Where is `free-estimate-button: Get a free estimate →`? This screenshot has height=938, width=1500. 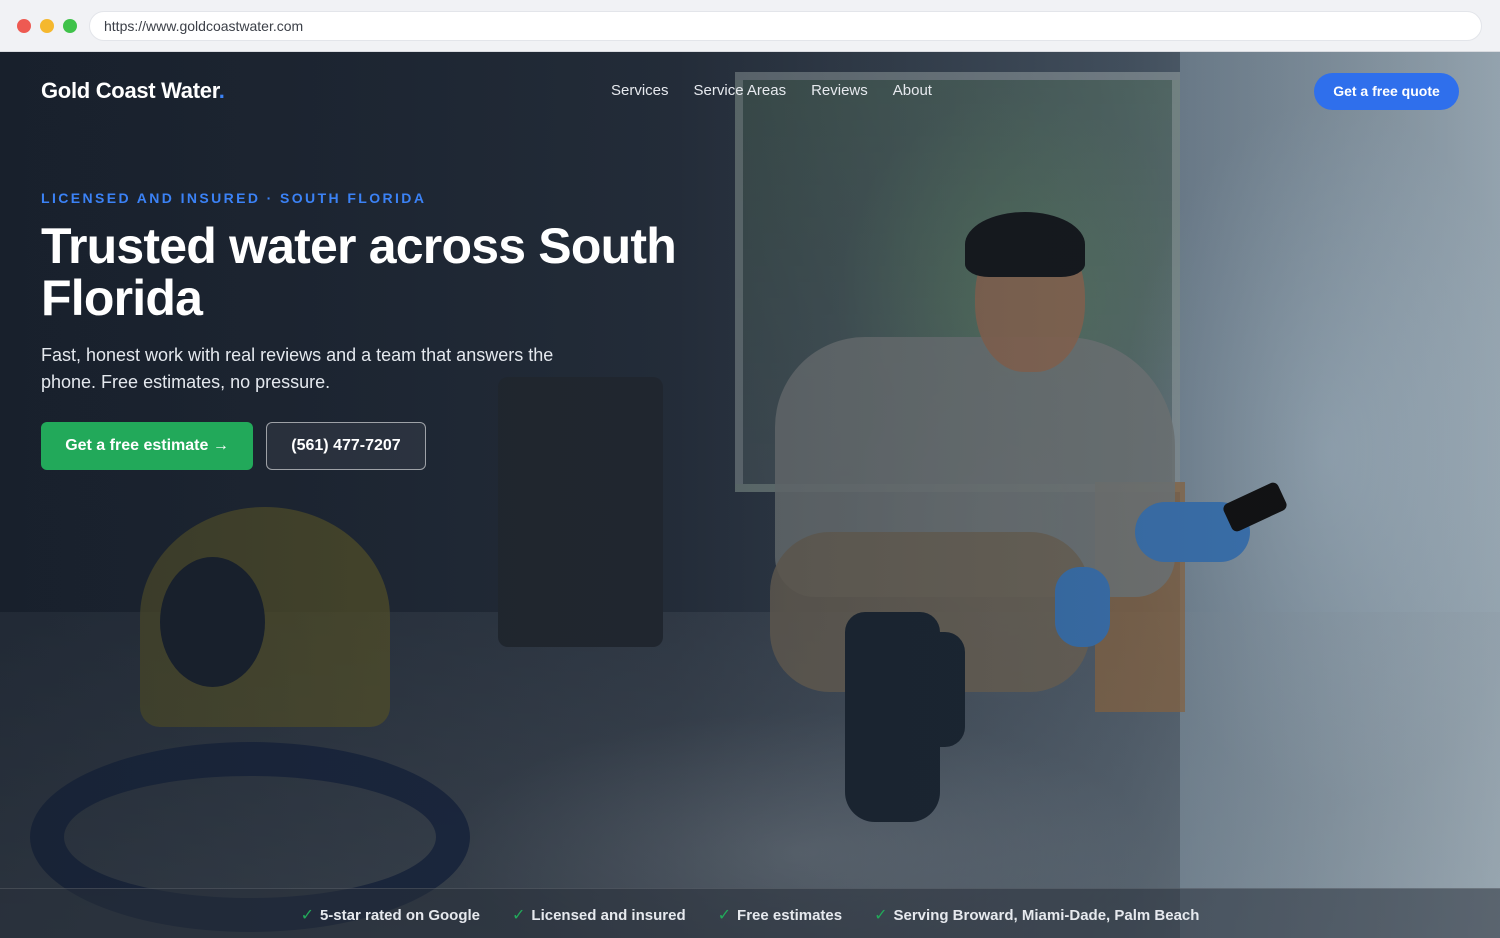 free-estimate-button: Get a free estimate → is located at coordinates (147, 446).